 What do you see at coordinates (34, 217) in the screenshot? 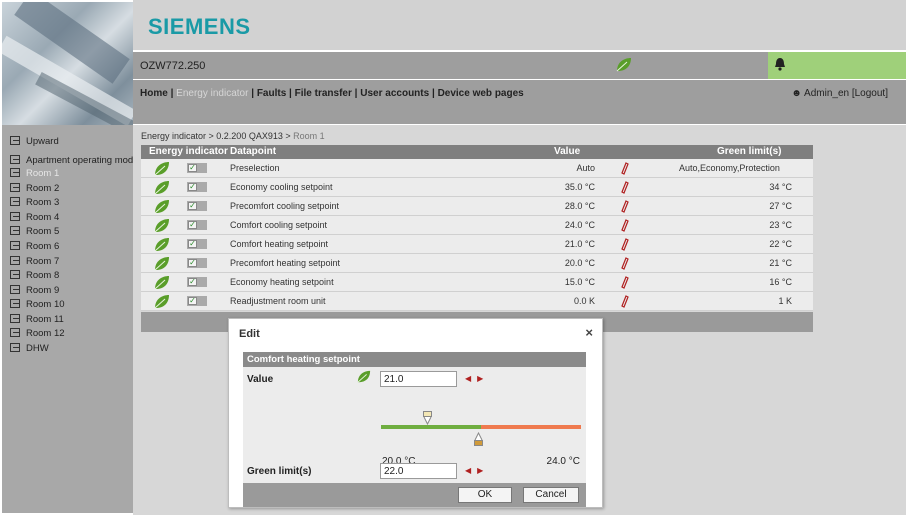
I see `sidebar-item-room-4: Room 4` at bounding box center [34, 217].